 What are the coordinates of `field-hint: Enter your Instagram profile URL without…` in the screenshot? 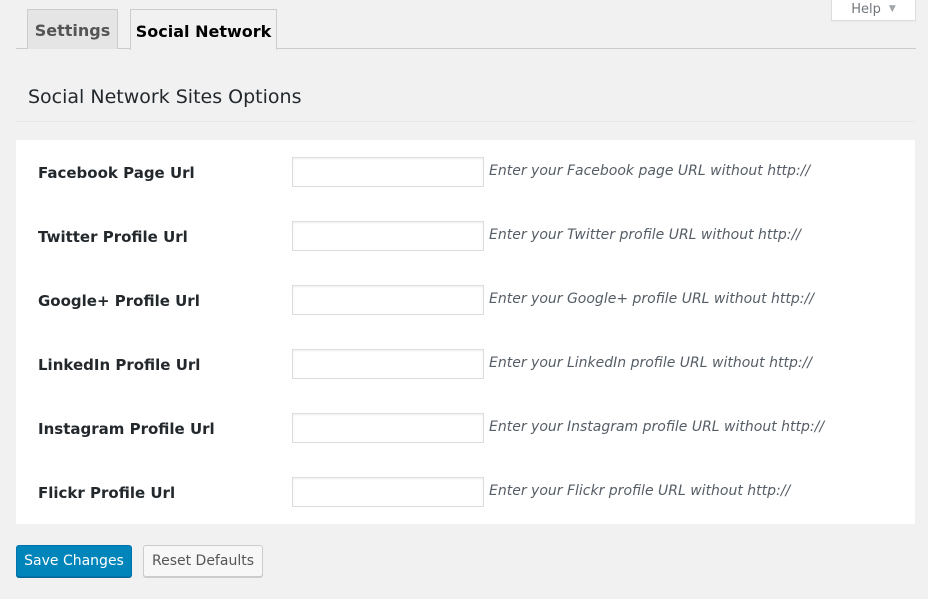 It's located at (657, 427).